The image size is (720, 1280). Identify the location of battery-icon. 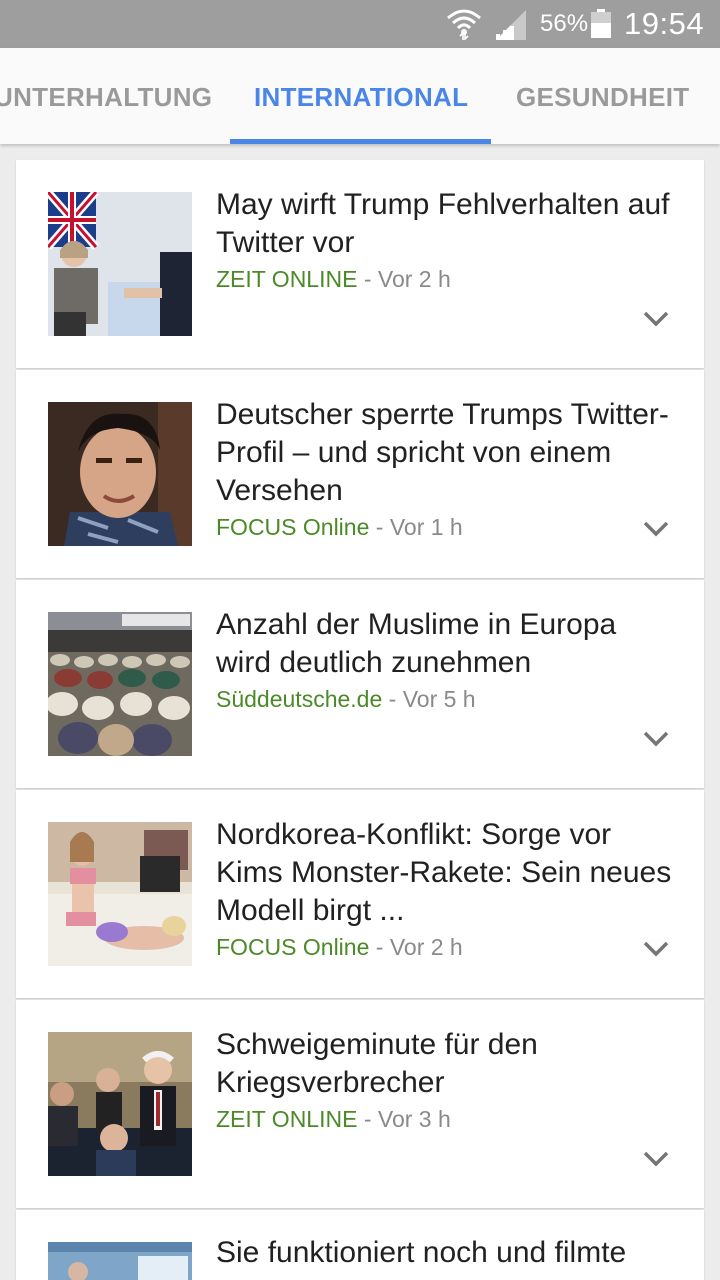
(601, 23).